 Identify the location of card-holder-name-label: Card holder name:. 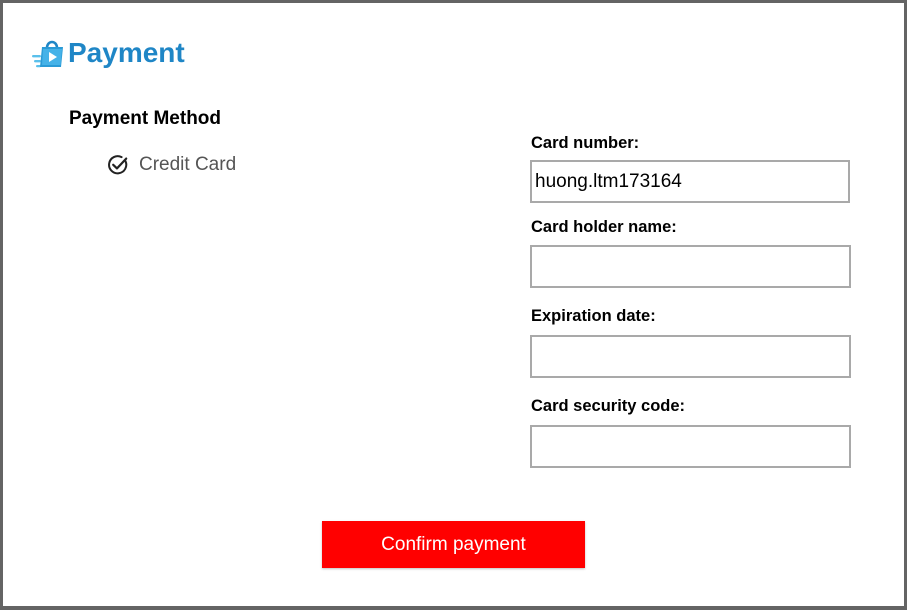
(604, 227).